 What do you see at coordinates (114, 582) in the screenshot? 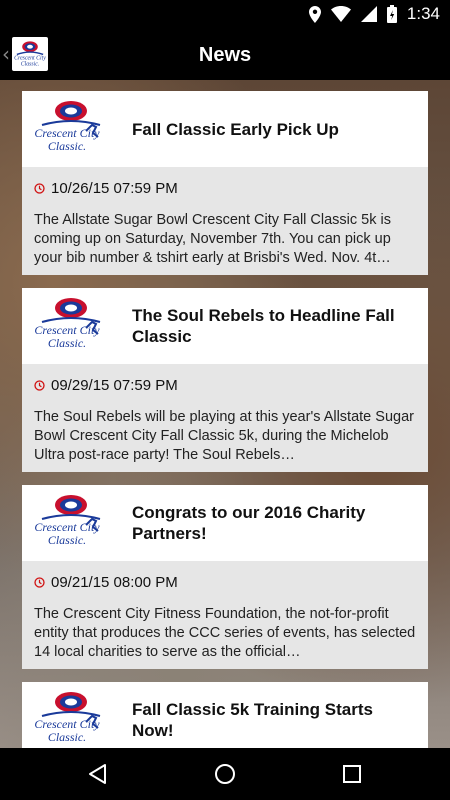
I see `card-date-text: 09/21/15 08:00 PM` at bounding box center [114, 582].